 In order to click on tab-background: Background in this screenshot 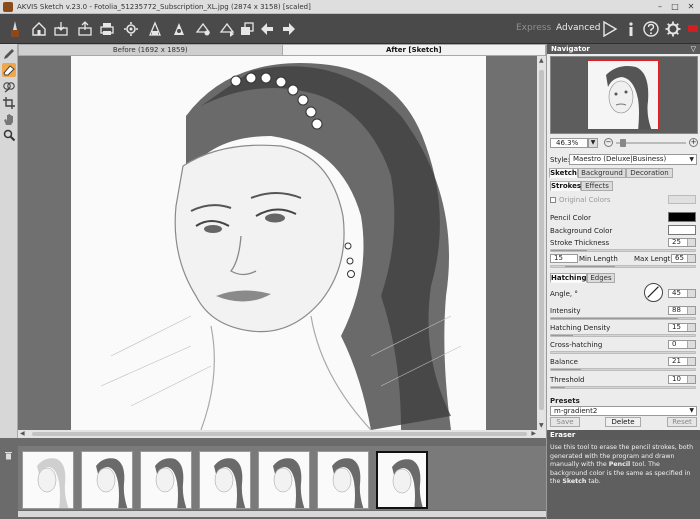, I will do `click(602, 173)`.